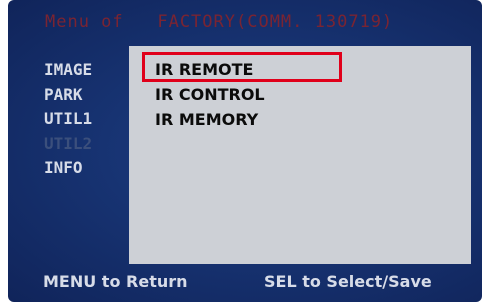  Describe the element at coordinates (68, 143) in the screenshot. I see `menu-item-util2: UTIL2` at that location.